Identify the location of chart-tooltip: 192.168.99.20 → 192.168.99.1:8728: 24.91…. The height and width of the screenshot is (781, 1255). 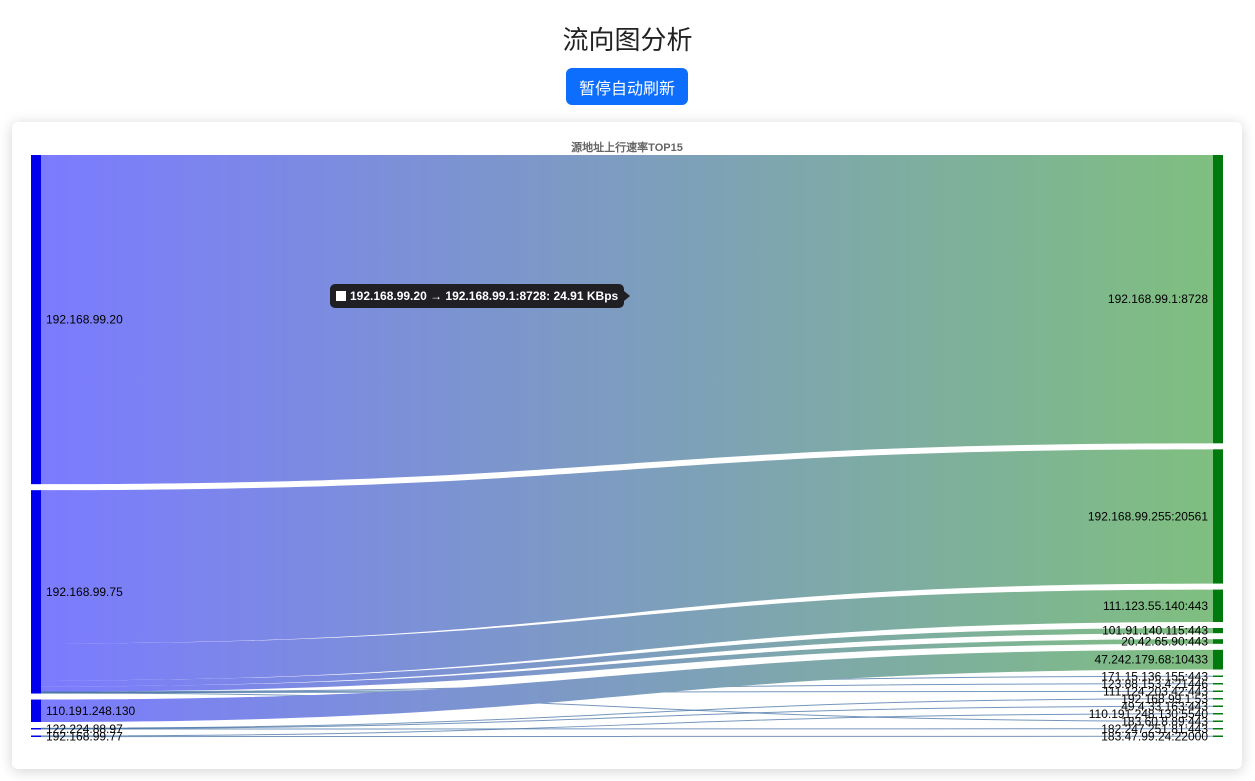
(480, 296).